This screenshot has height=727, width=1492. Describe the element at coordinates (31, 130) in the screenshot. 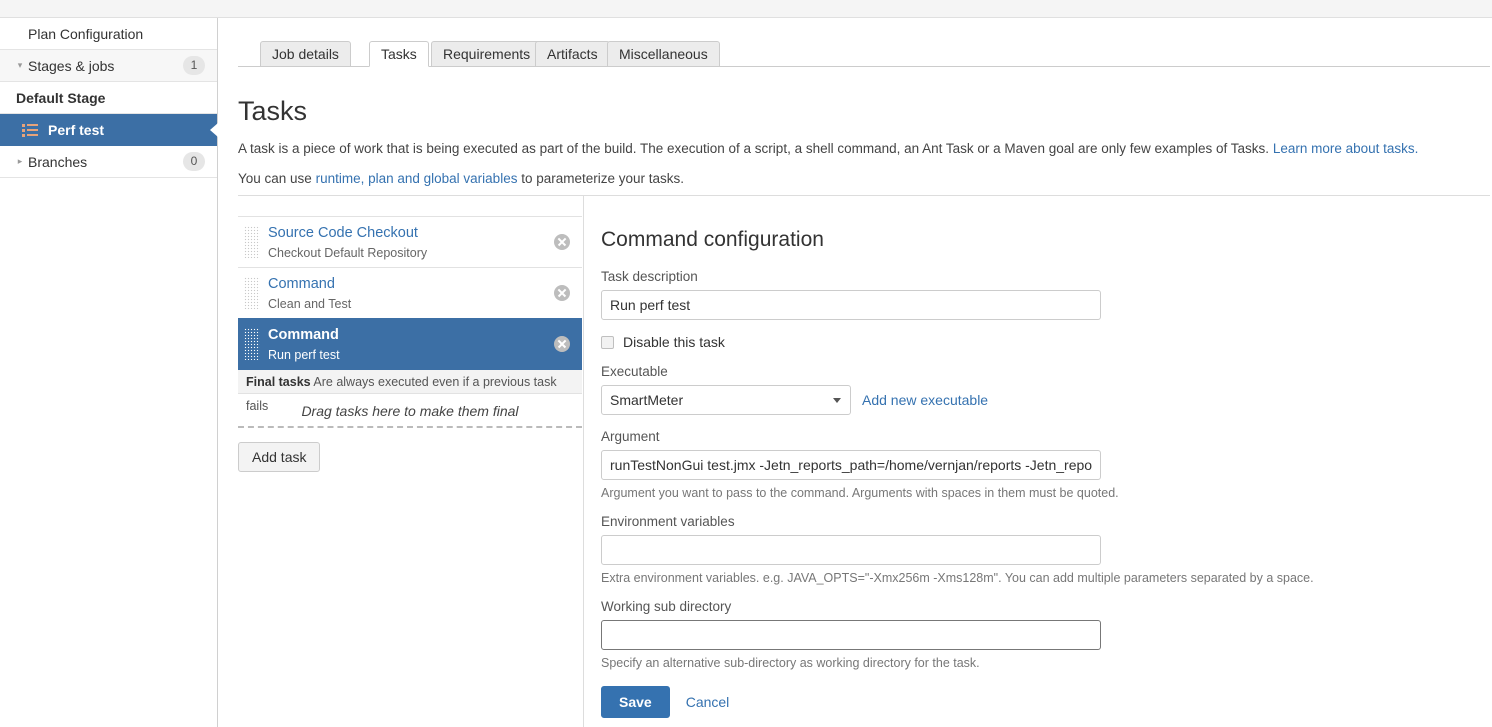

I see `list-icon` at that location.